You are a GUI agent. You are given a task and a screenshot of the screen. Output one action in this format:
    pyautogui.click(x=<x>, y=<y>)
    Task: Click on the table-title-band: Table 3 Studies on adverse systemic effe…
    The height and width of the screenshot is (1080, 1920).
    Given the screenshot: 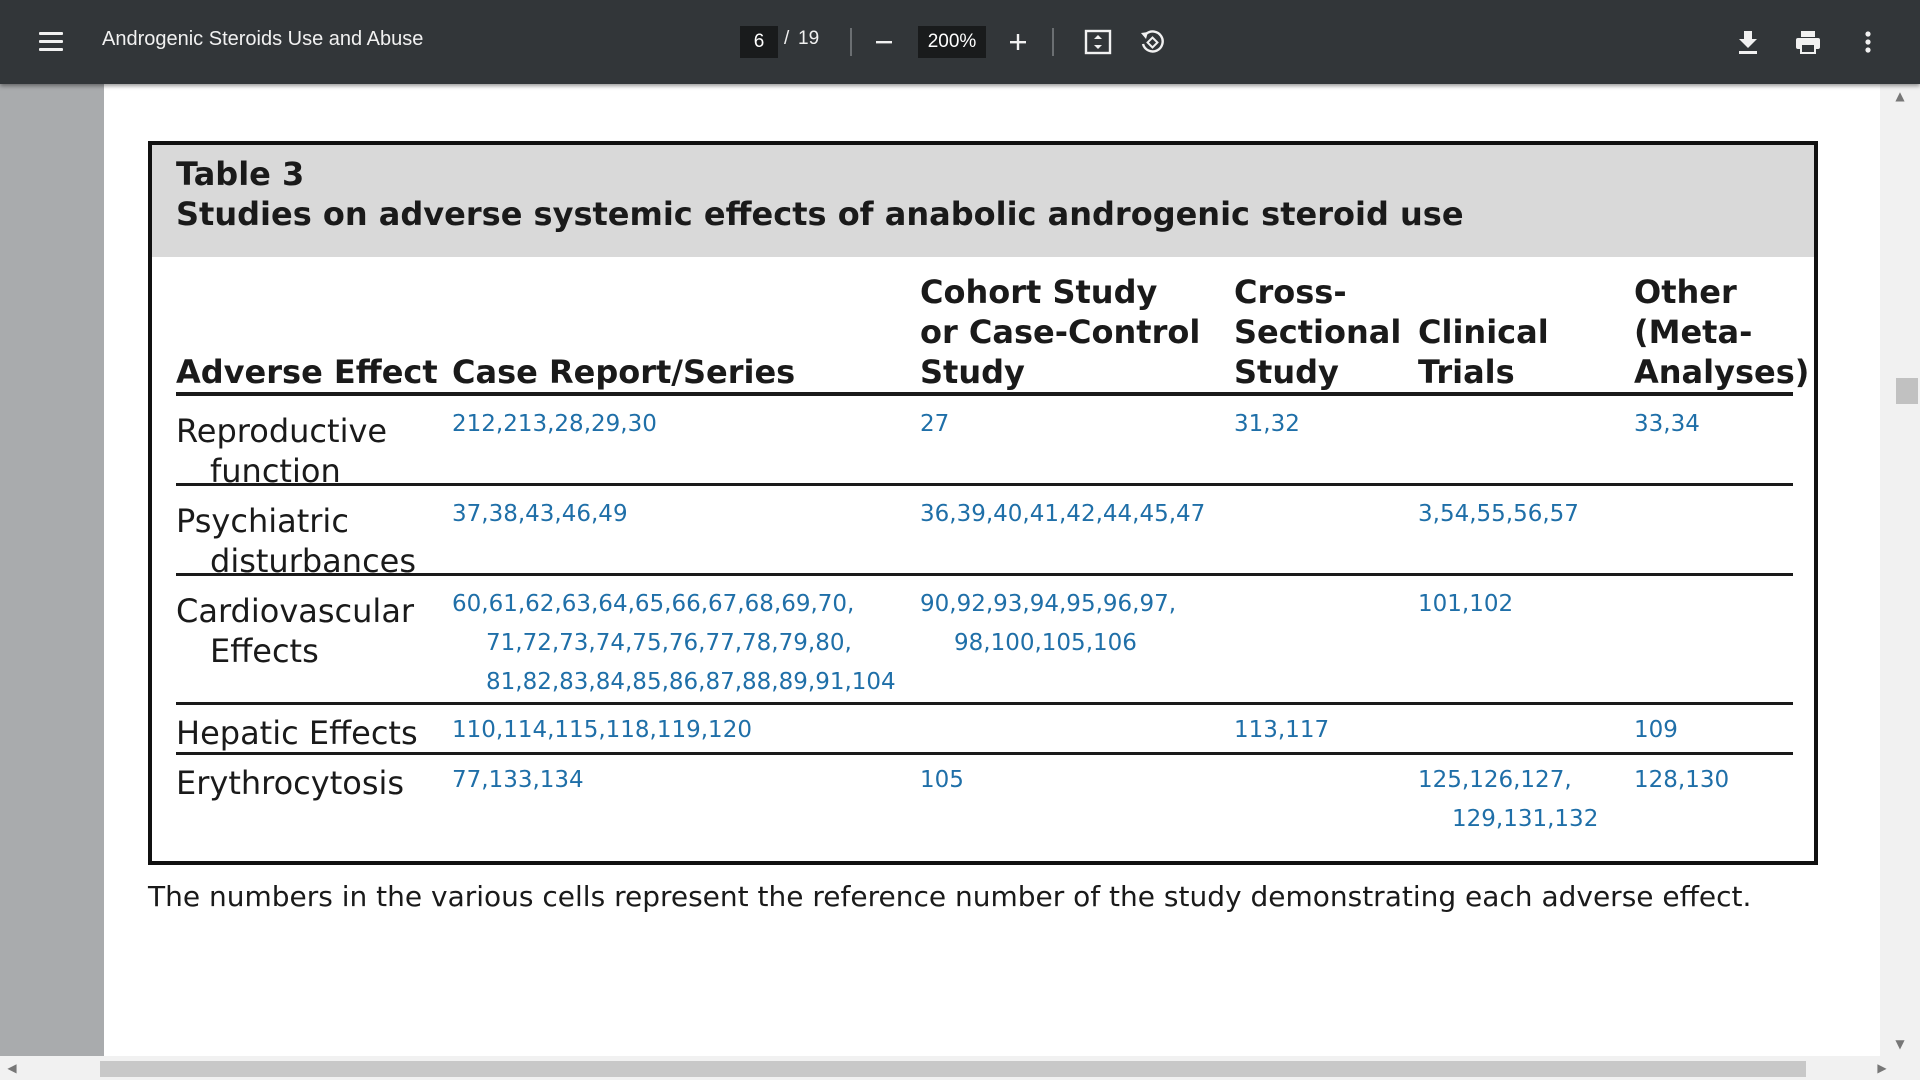 What is the action you would take?
    pyautogui.click(x=983, y=201)
    